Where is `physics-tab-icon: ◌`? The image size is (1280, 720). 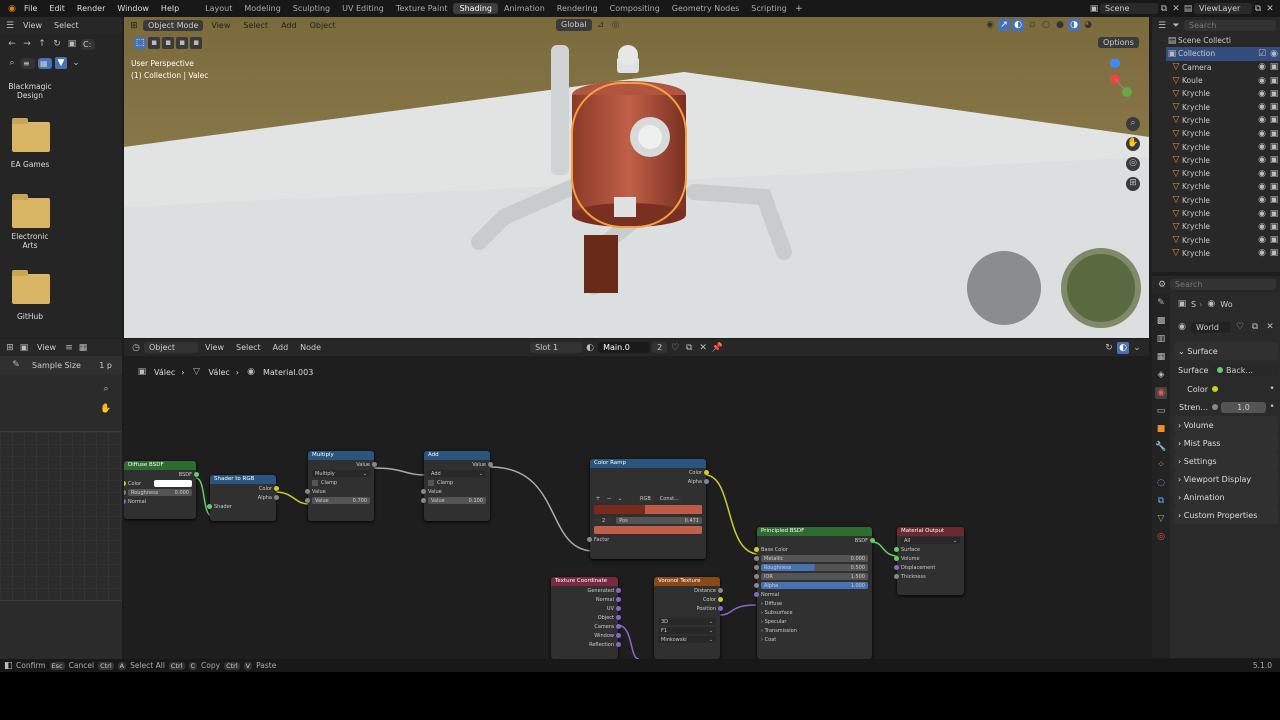
physics-tab-icon: ◌ is located at coordinates (1161, 483).